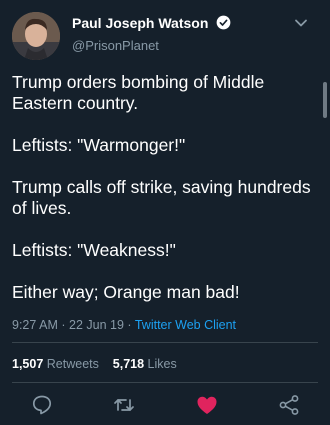 This screenshot has width=330, height=425. I want to click on share-icon, so click(289, 405).